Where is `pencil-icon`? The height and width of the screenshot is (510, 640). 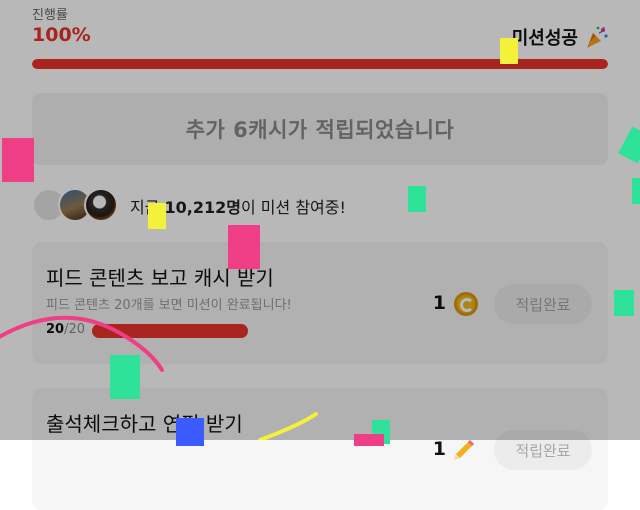
pencil-icon is located at coordinates (464, 450).